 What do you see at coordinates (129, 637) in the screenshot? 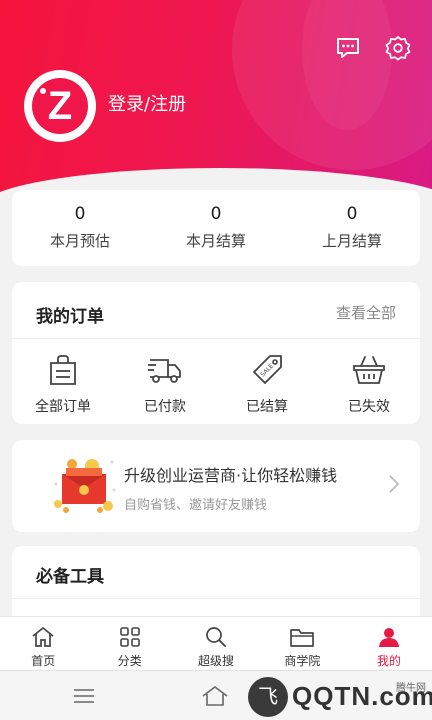
I see `grid-icon` at bounding box center [129, 637].